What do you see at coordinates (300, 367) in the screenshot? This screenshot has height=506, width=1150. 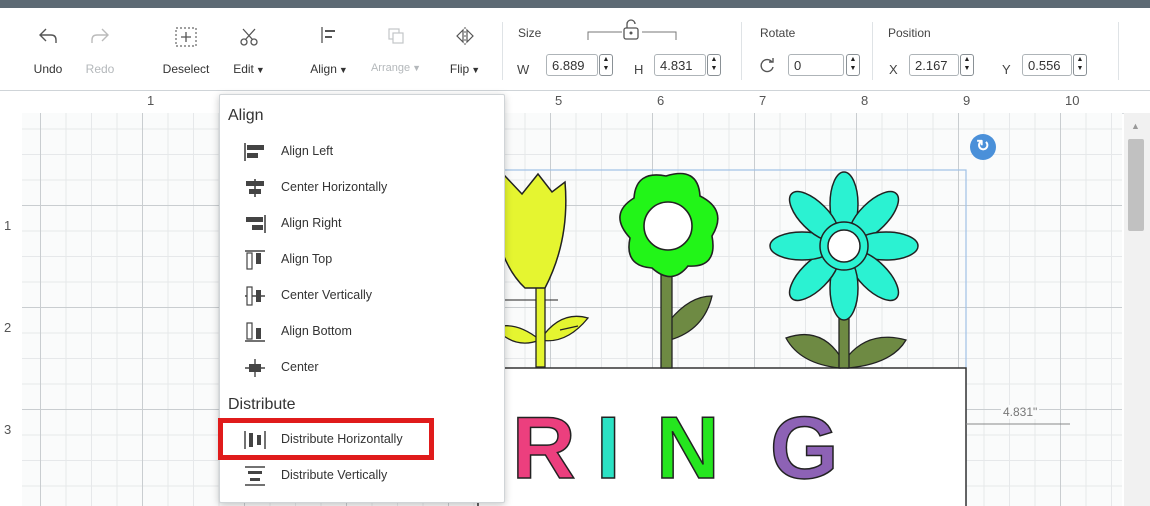 I see `menu-item-label: Center` at bounding box center [300, 367].